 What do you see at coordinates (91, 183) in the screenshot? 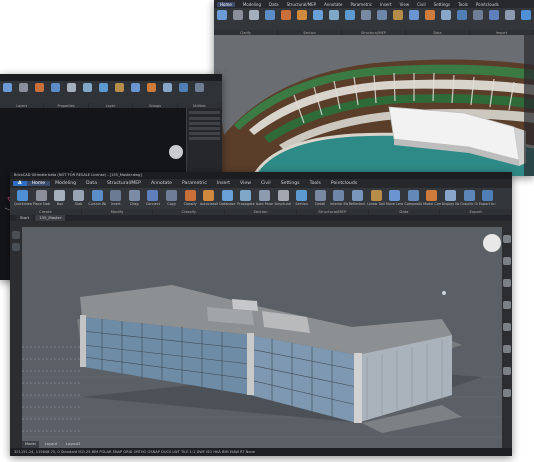
I see `main-menu-item: Data` at bounding box center [91, 183].